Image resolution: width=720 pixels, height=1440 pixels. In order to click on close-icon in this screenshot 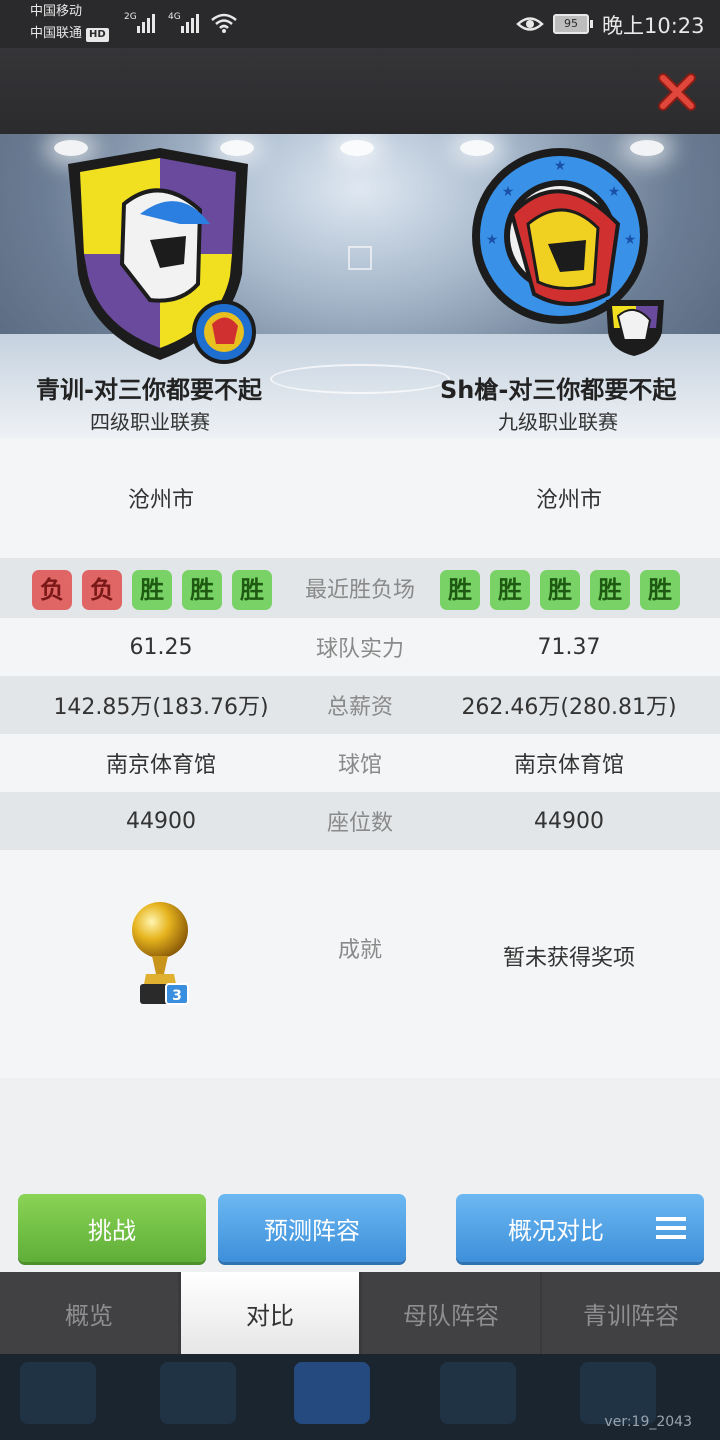, I will do `click(677, 92)`.